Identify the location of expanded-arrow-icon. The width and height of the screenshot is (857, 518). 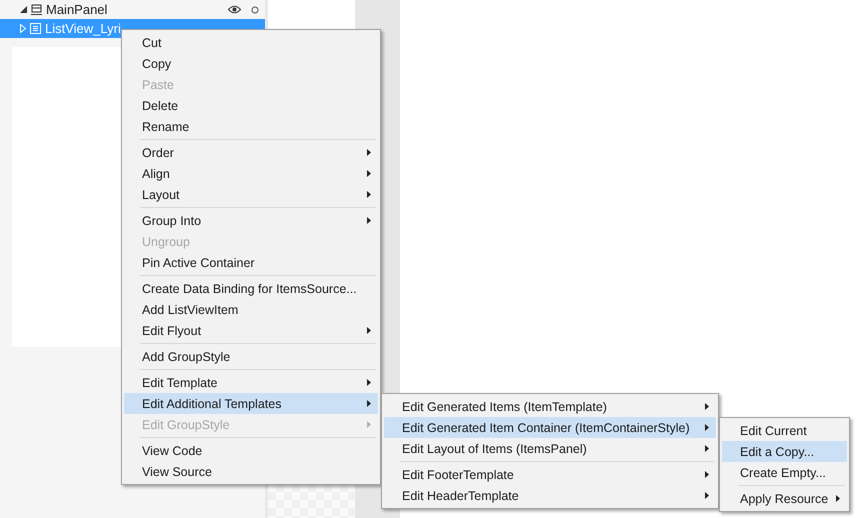
(23, 9).